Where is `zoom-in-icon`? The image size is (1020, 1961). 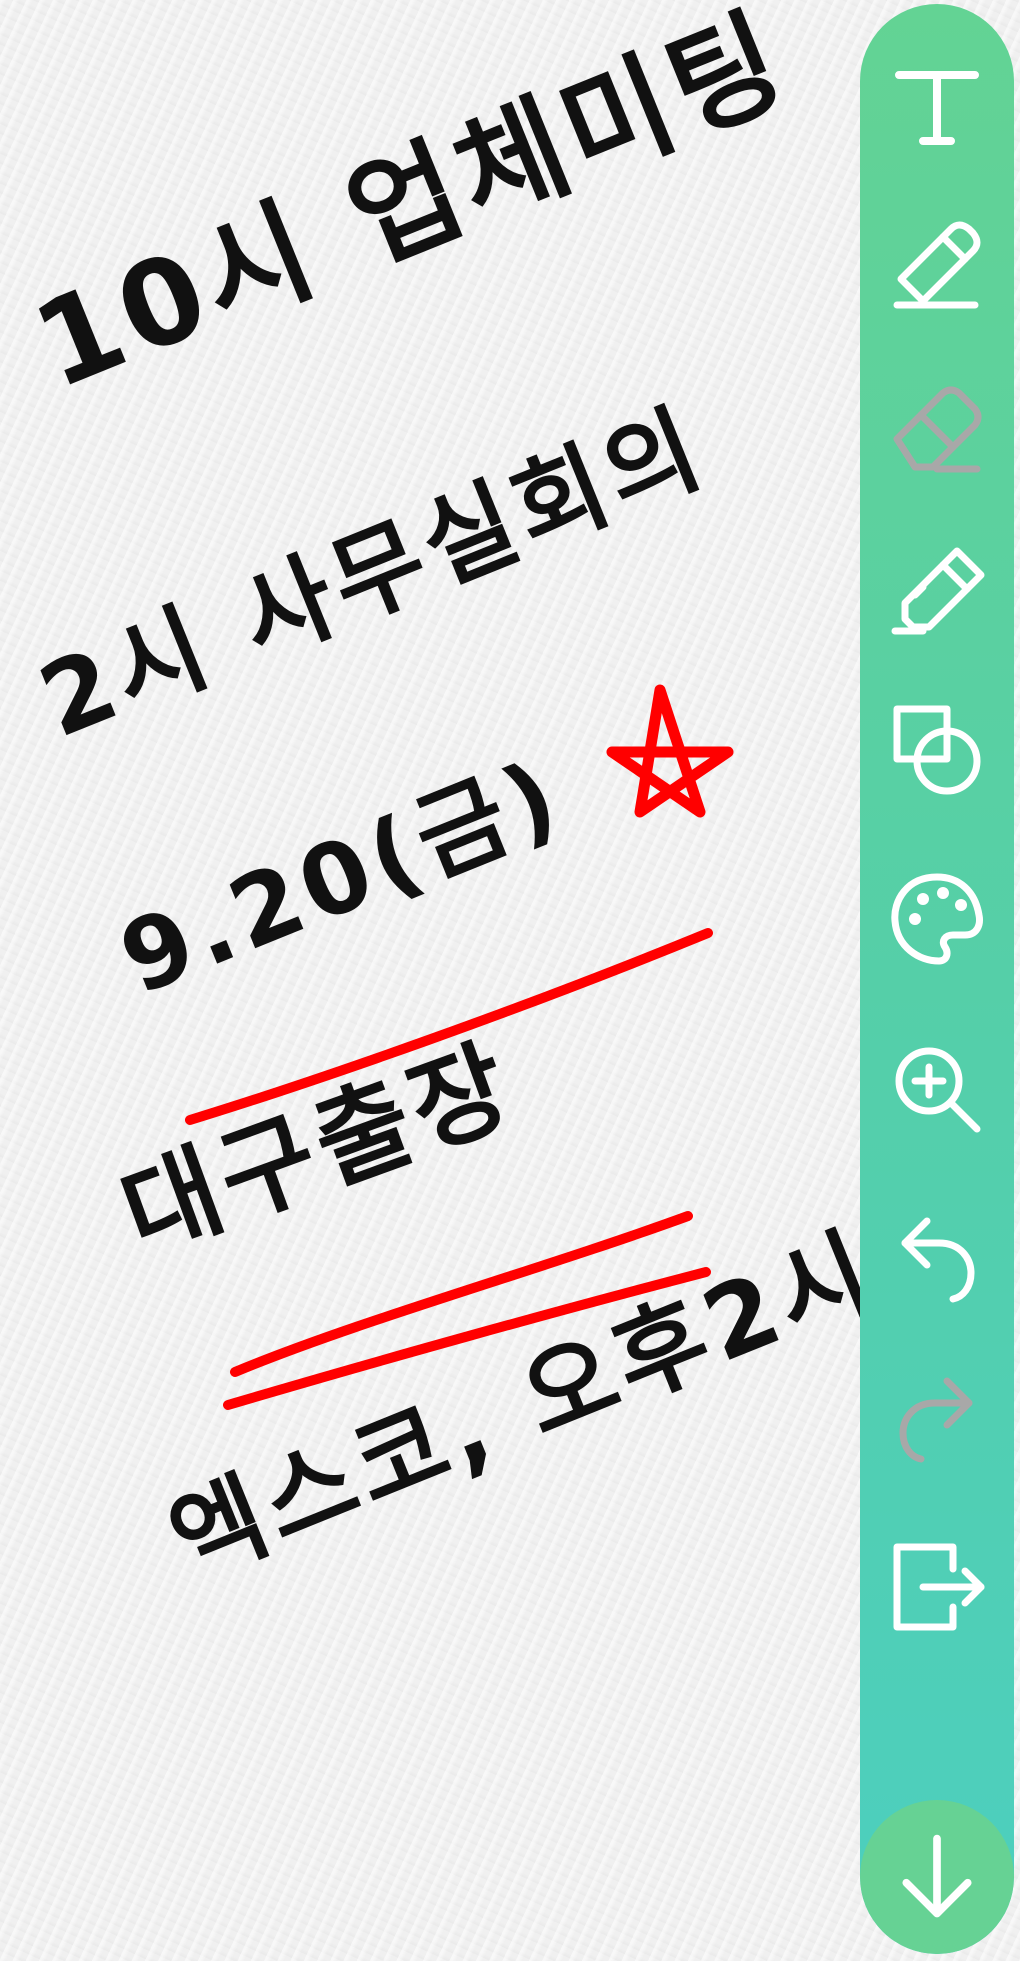 zoom-in-icon is located at coordinates (938, 1090).